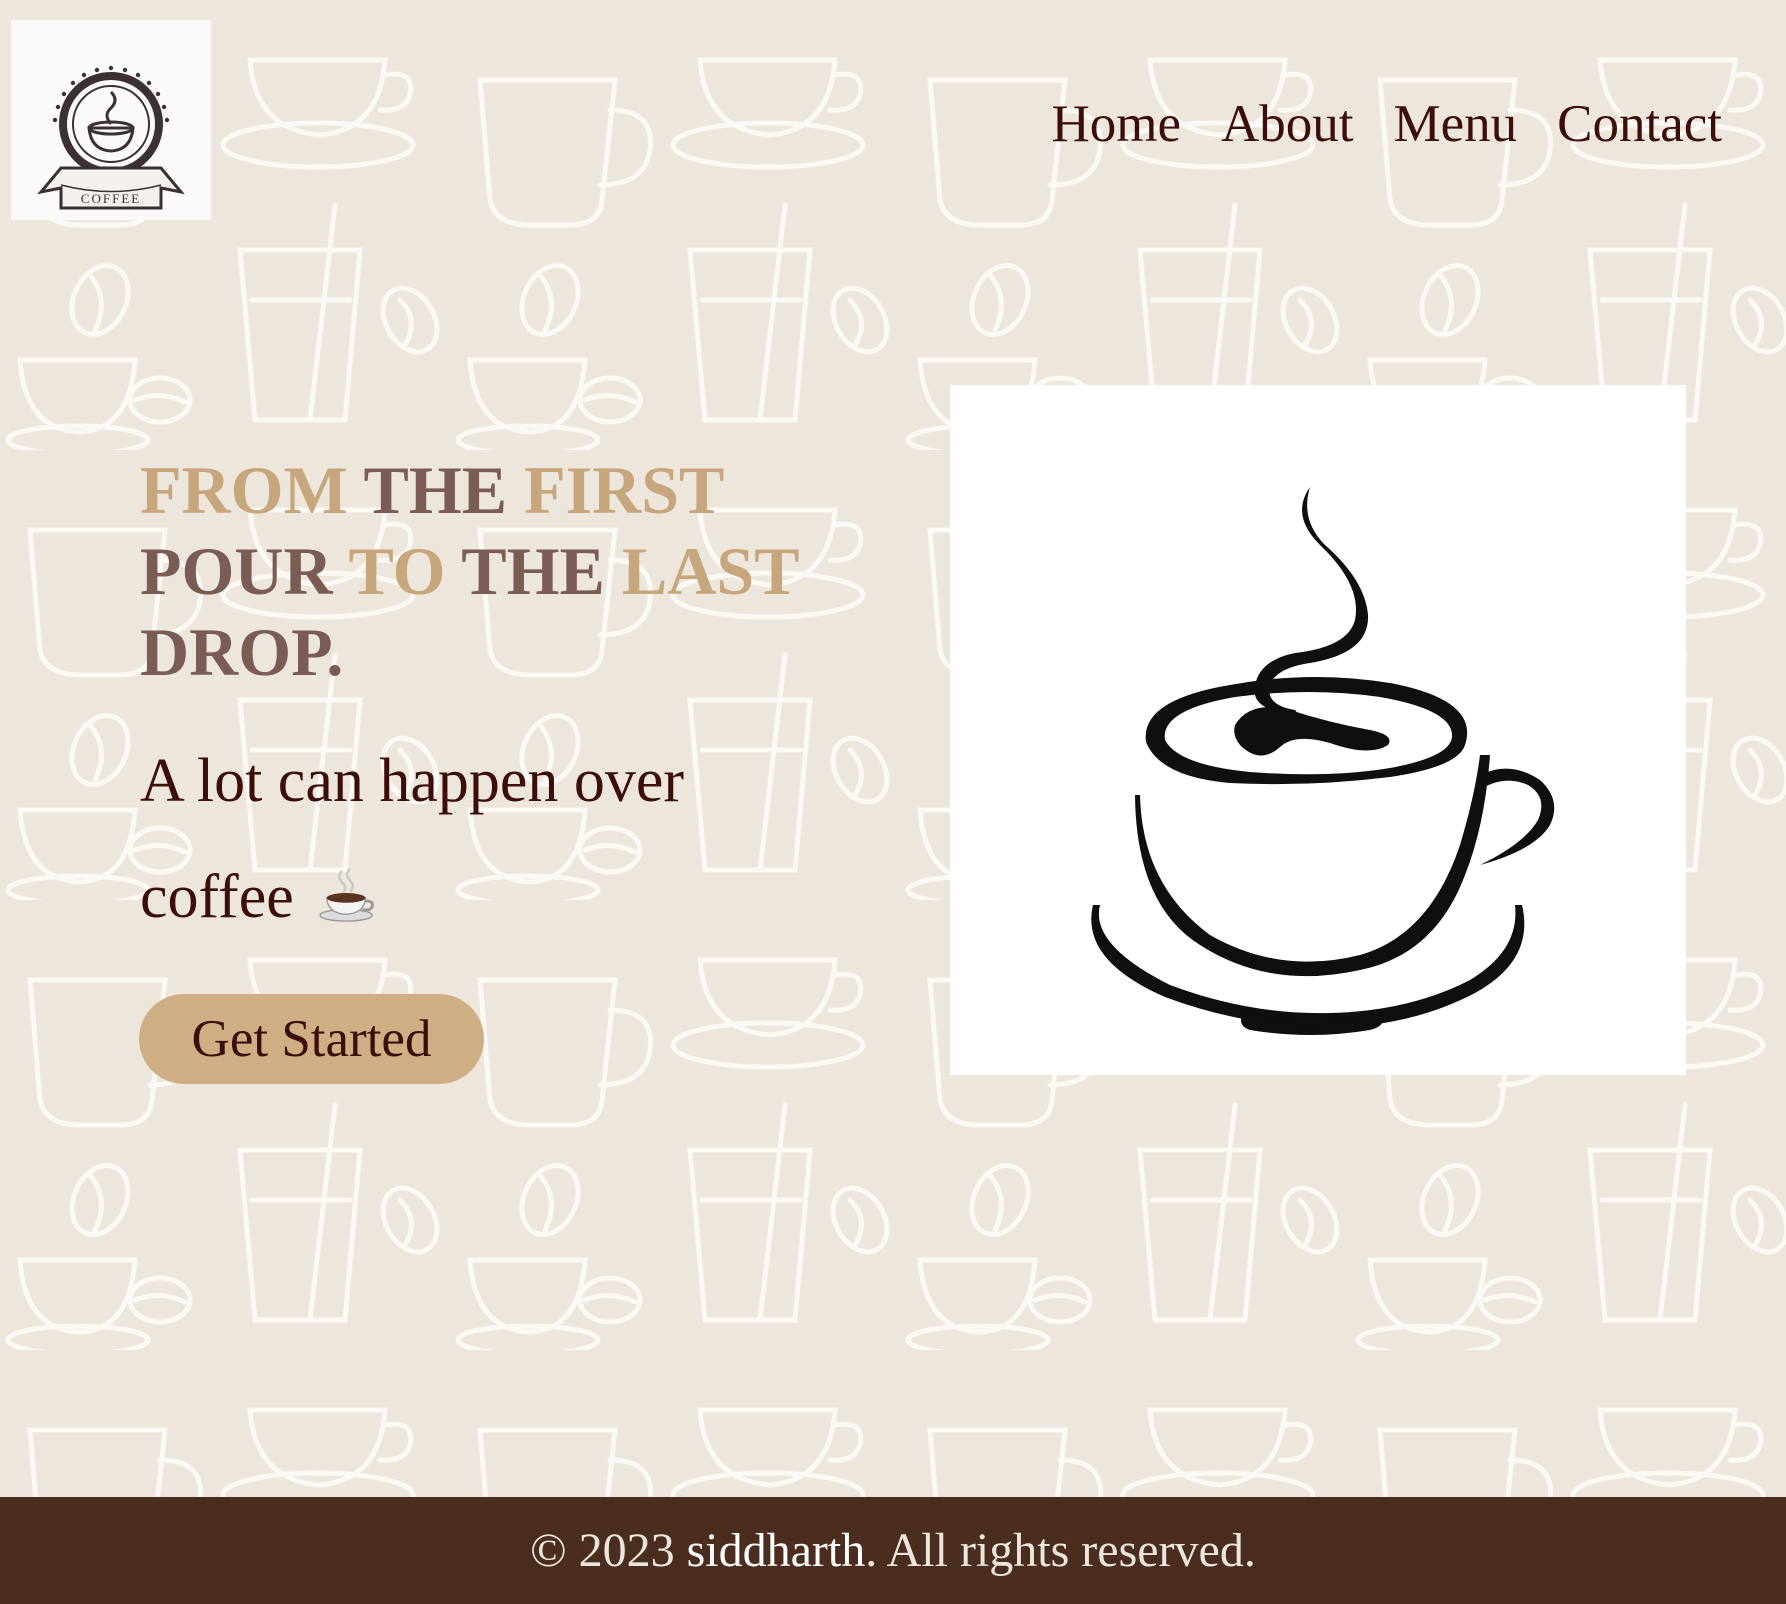  I want to click on site-footer: © 2023 siddharth. All rights reserved., so click(893, 1550).